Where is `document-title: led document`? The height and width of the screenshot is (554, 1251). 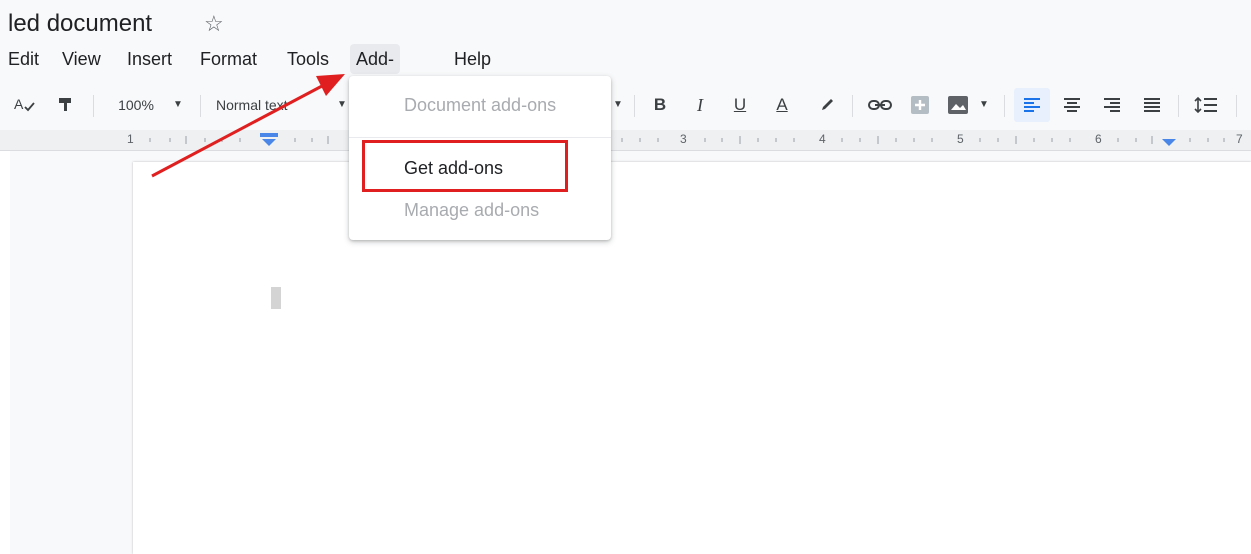
document-title: led document is located at coordinates (80, 24).